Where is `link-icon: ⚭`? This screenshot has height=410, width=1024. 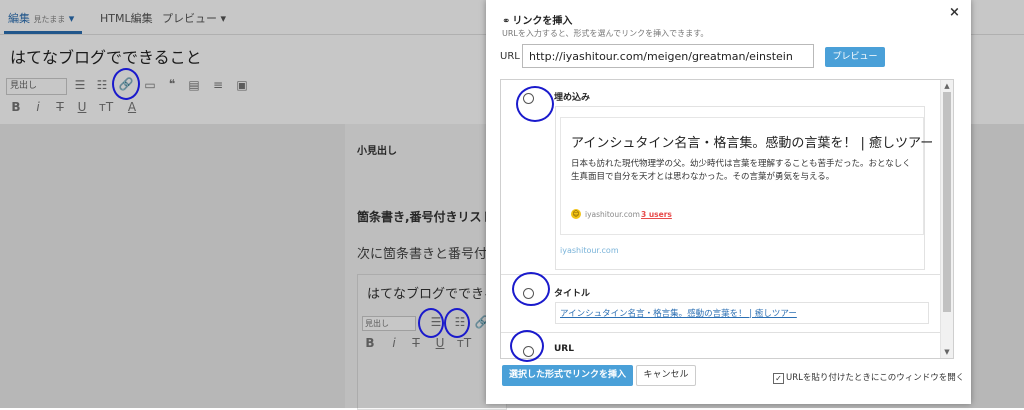
link-icon: ⚭ is located at coordinates (506, 21).